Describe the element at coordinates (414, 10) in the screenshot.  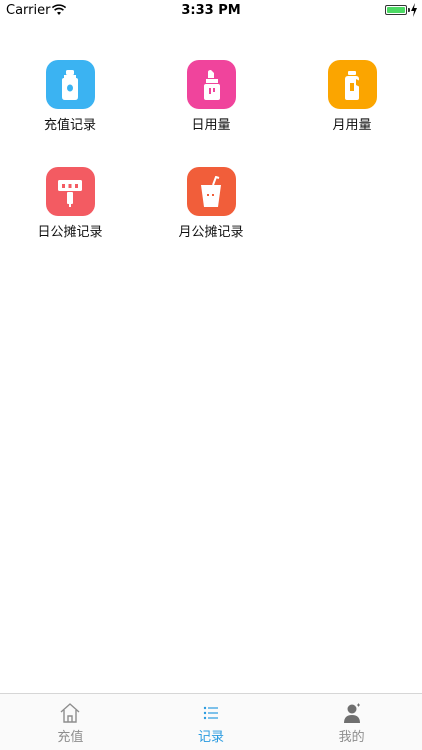
I see `charging-bolt-icon` at that location.